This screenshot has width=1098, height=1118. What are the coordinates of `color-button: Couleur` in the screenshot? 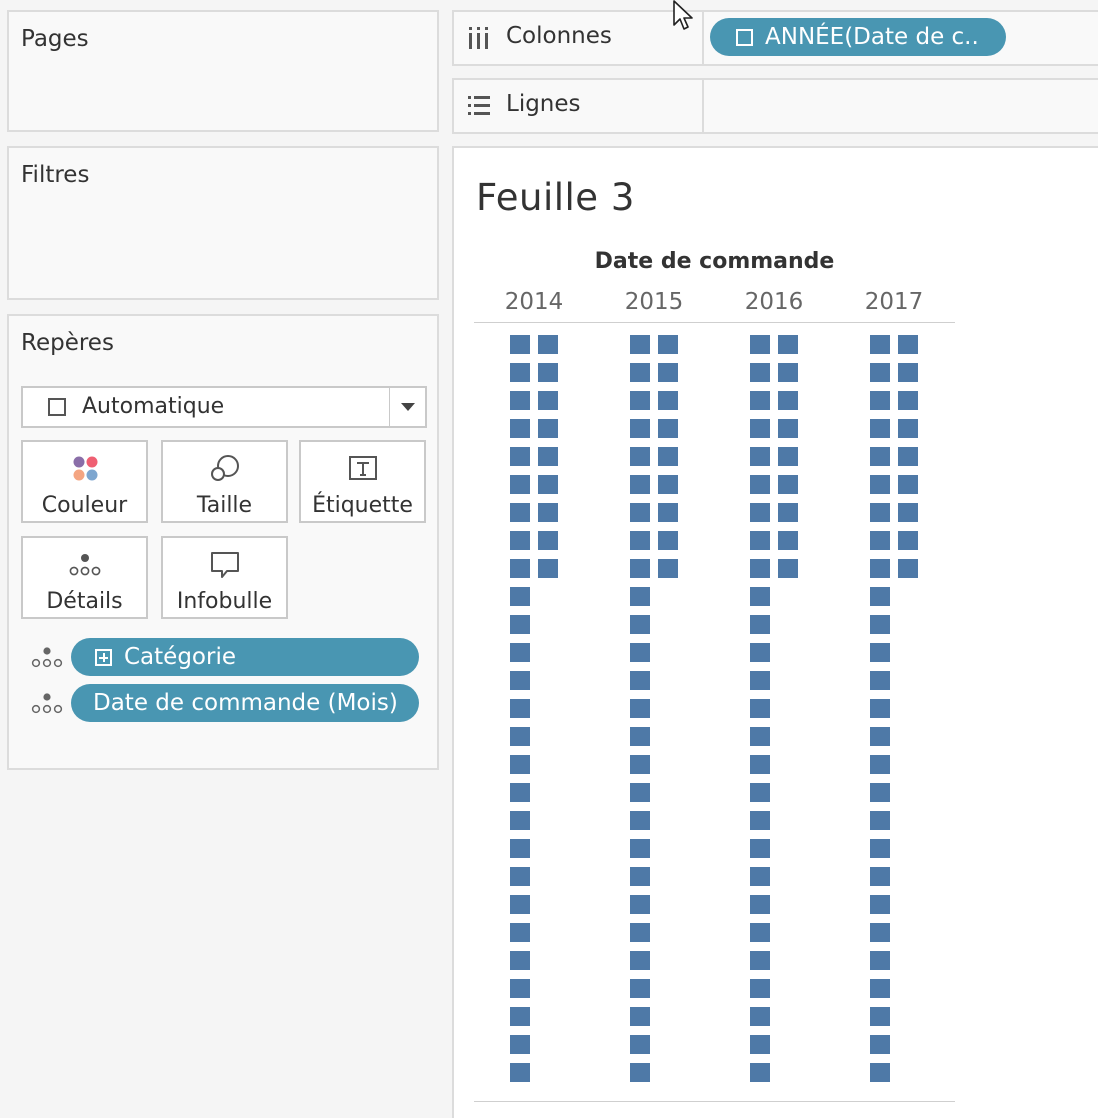 It's located at (84, 481).